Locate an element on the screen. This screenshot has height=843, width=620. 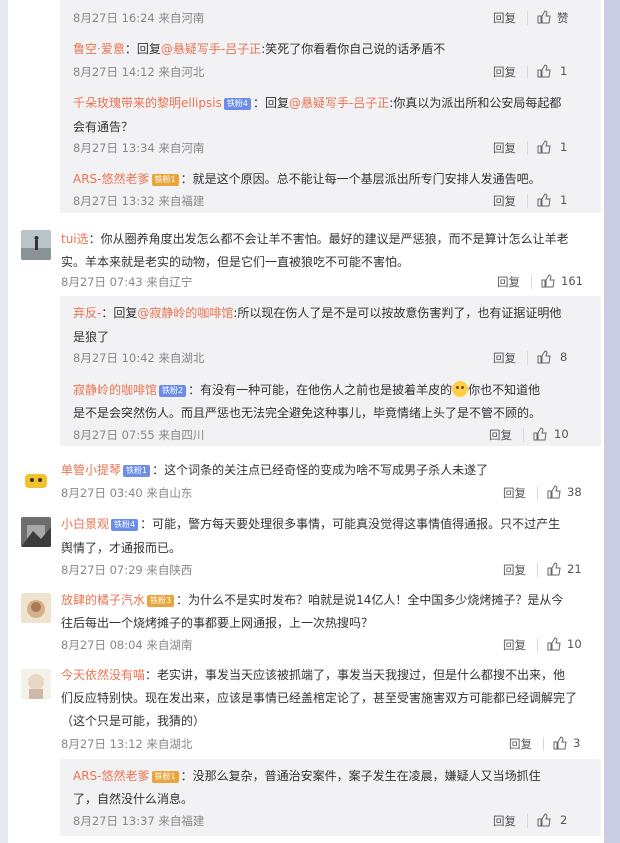
comment-username: 单管小提琴 is located at coordinates (91, 470).